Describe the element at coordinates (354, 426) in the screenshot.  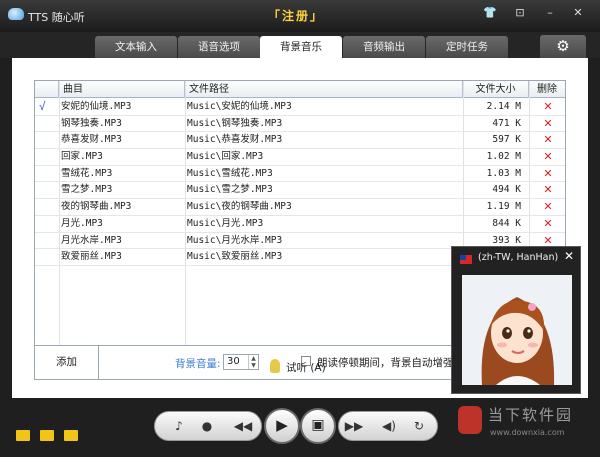
I see `forward-button: ▶▶` at that location.